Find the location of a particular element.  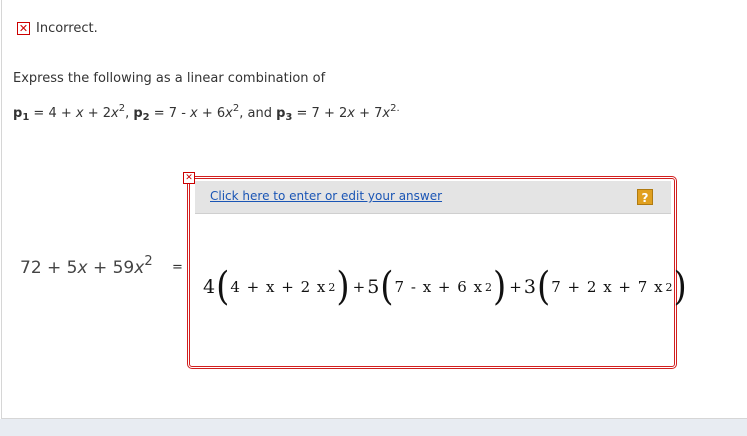

power-3: 2 is located at coordinates (669, 287).